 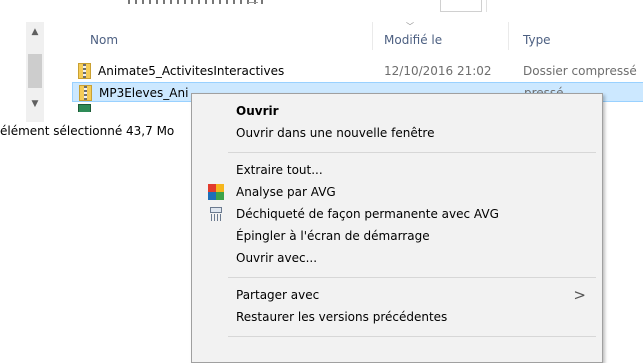 I want to click on file-name: Animate5_ActivitesInteractives, so click(x=191, y=71).